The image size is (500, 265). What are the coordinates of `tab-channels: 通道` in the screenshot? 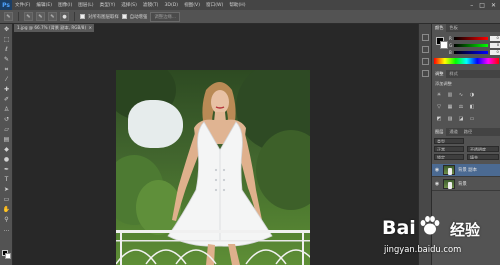 It's located at (453, 132).